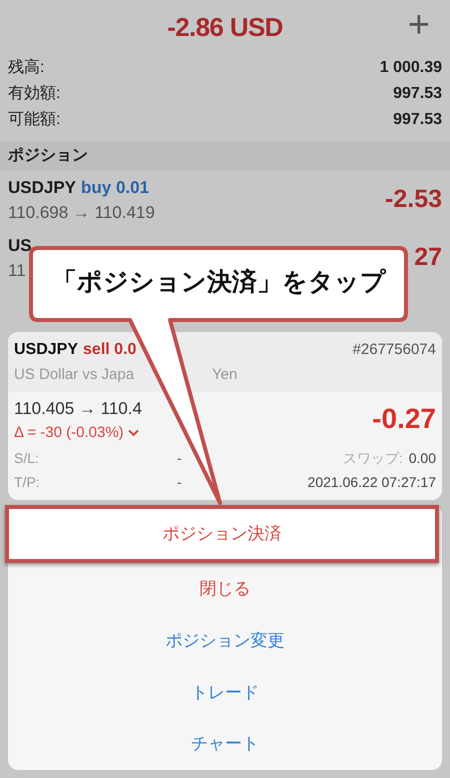 The width and height of the screenshot is (450, 778). Describe the element at coordinates (17, 271) in the screenshot. I see `position-prices: 11` at that location.